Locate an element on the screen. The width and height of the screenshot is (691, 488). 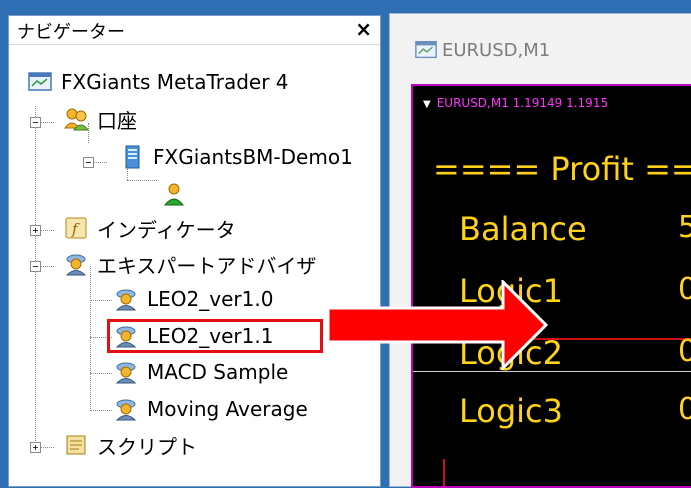
expert-item-macd-sample: MACD Sample is located at coordinates (200, 372).